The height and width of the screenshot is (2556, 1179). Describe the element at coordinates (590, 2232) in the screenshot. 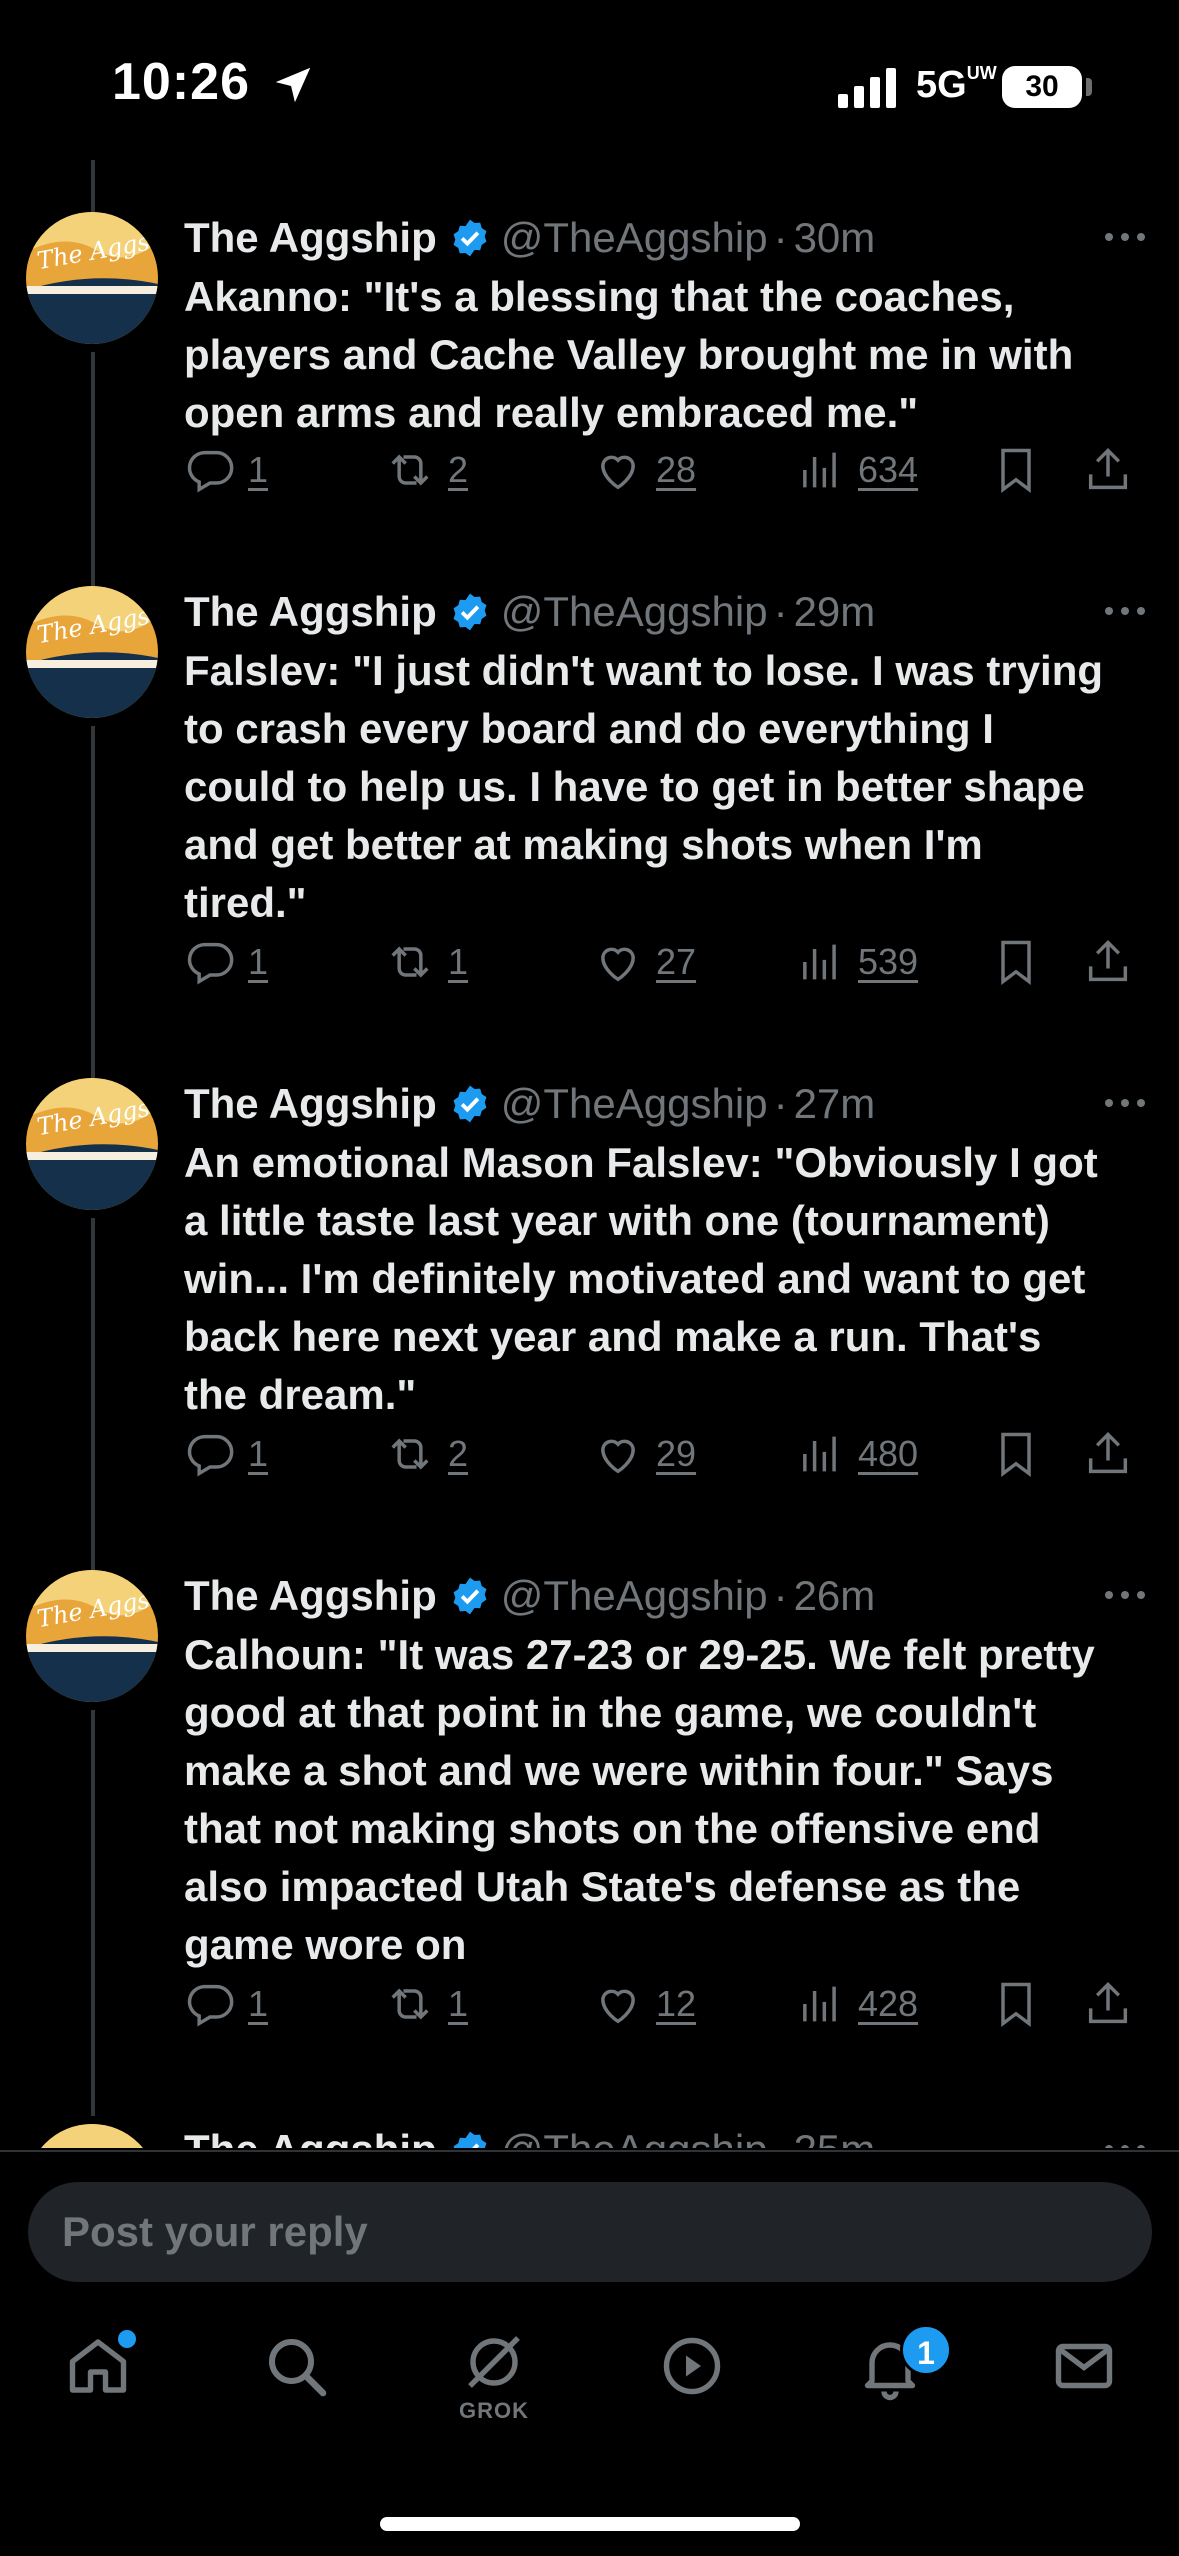

I see `reply-input: Post your reply` at that location.